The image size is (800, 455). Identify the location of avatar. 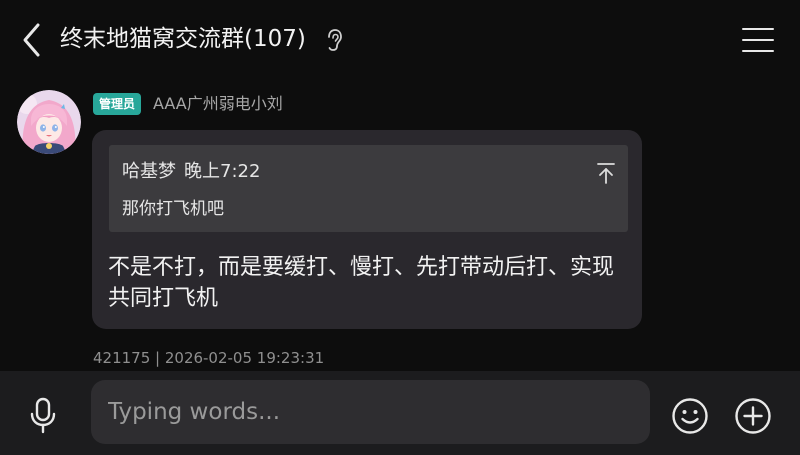
(49, 122).